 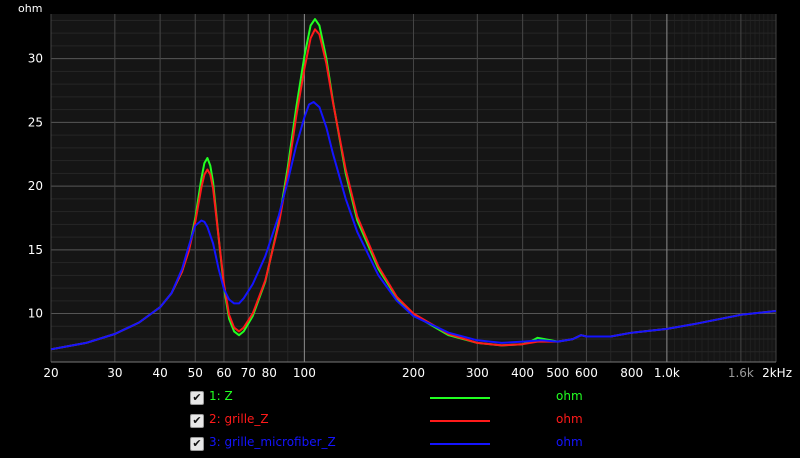 I want to click on y-tick-label: 25, so click(x=35, y=122).